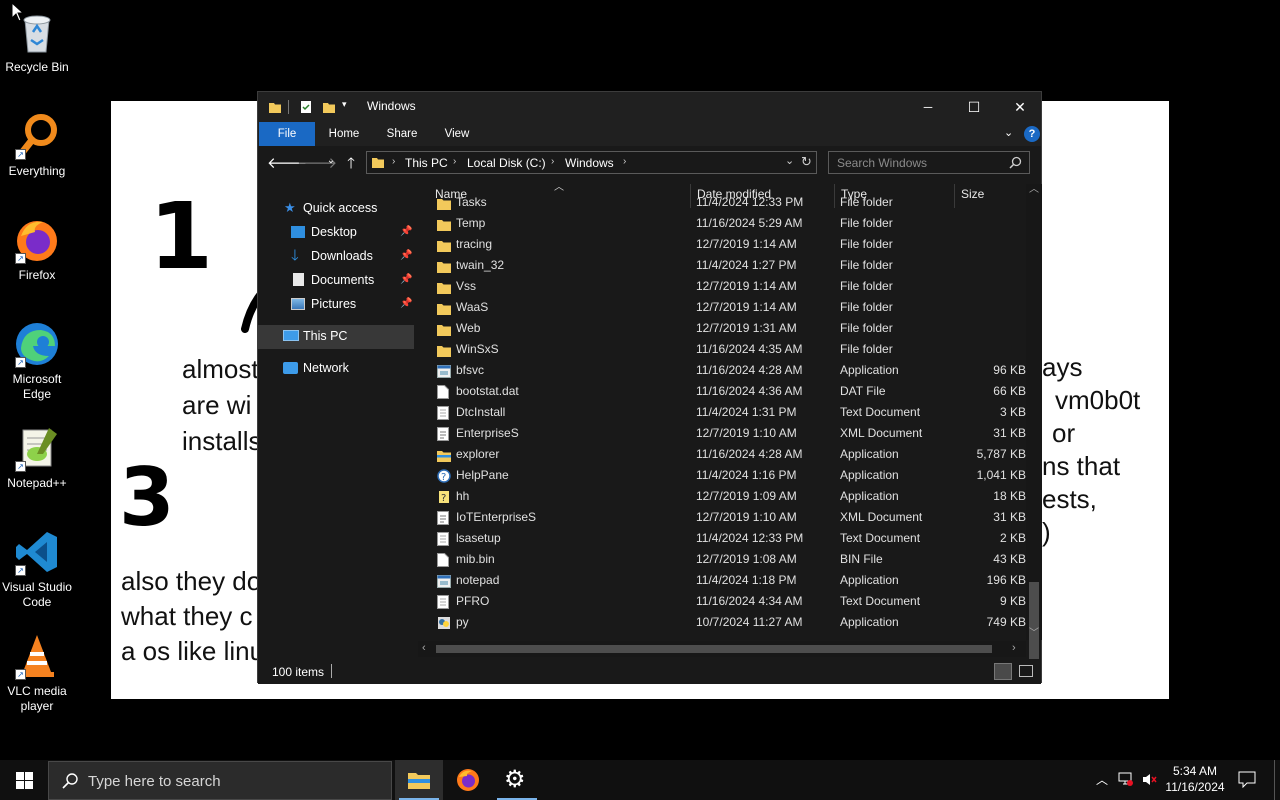 The image size is (1280, 800). Describe the element at coordinates (1003, 671) in the screenshot. I see `details-view-icon` at that location.